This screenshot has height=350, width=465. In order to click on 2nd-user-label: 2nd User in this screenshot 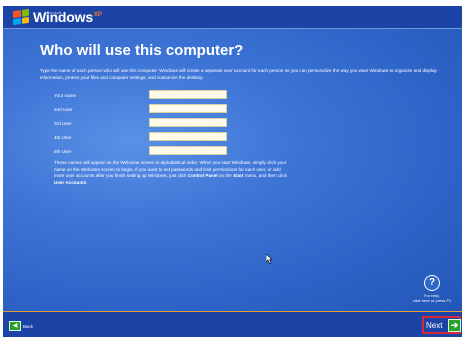, I will do `click(63, 109)`.